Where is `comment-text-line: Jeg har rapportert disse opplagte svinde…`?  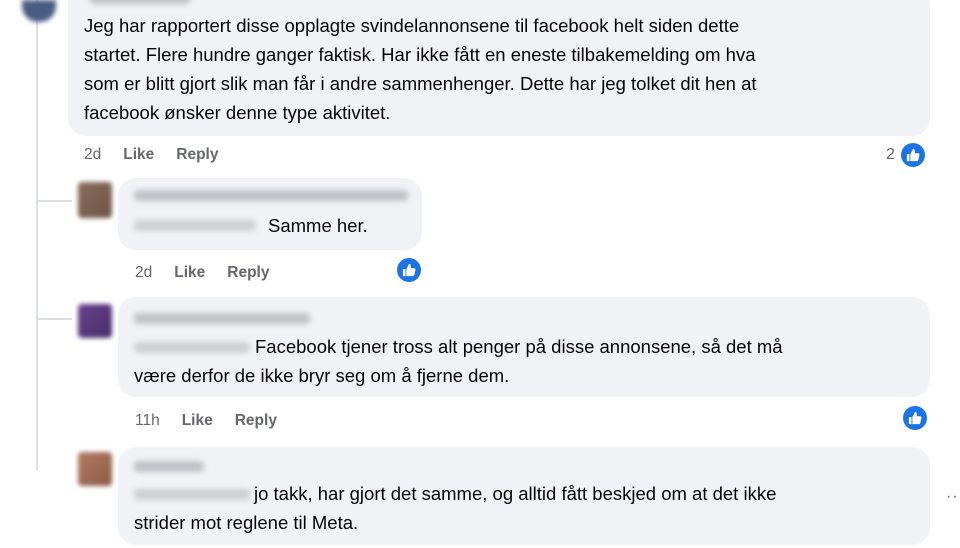
comment-text-line: Jeg har rapportert disse opplagte svinde… is located at coordinates (412, 25).